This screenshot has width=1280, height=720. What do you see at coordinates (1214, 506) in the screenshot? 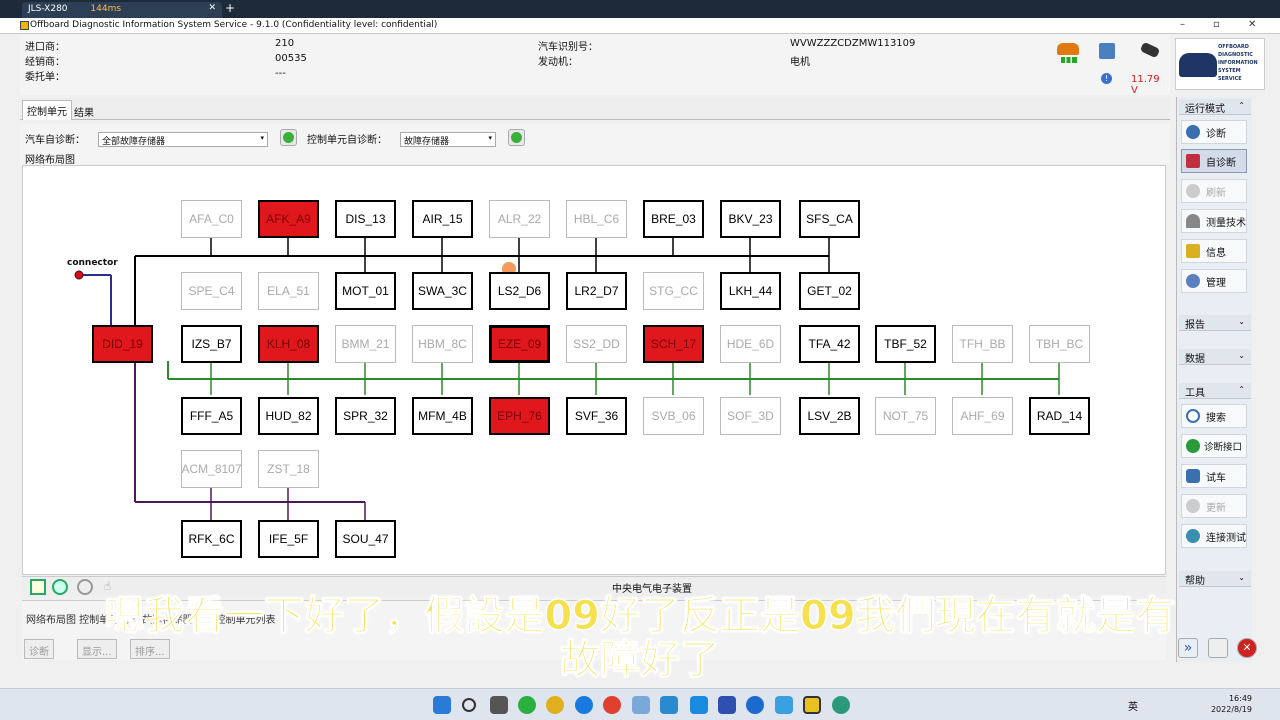
I see `sidebar-item-update: 更新` at bounding box center [1214, 506].